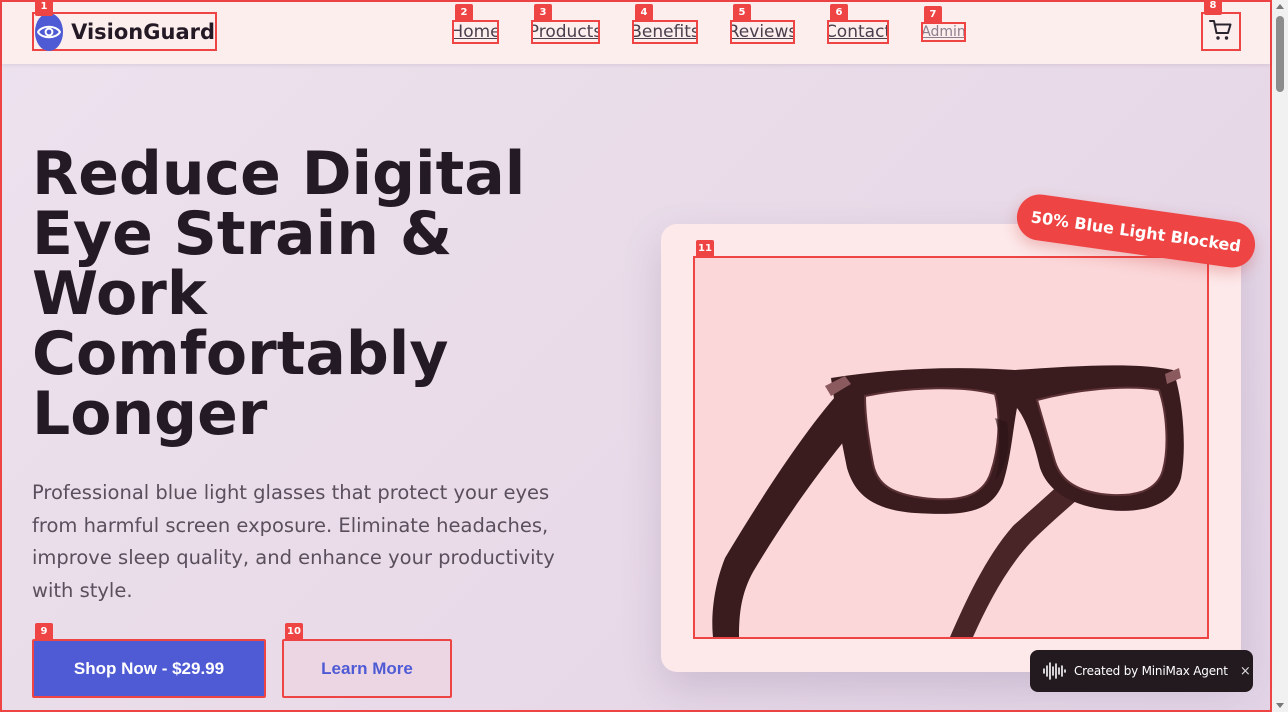 This screenshot has height=712, width=1288. What do you see at coordinates (1245, 671) in the screenshot?
I see `close-icon: ×` at bounding box center [1245, 671].